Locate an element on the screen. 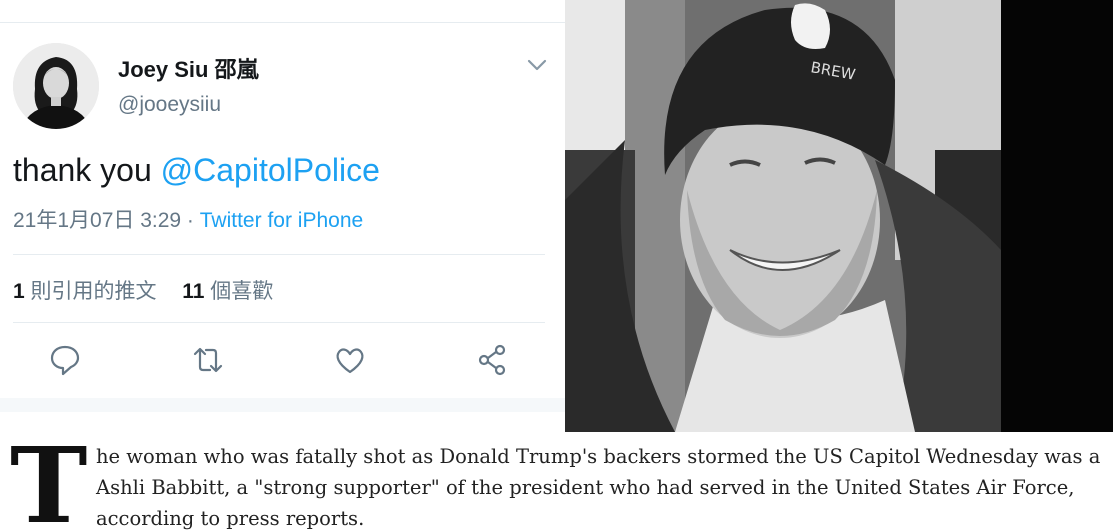 This screenshot has height=532, width=1113. quote-tweets-stat: 1 則引用的推文 is located at coordinates (85, 291).